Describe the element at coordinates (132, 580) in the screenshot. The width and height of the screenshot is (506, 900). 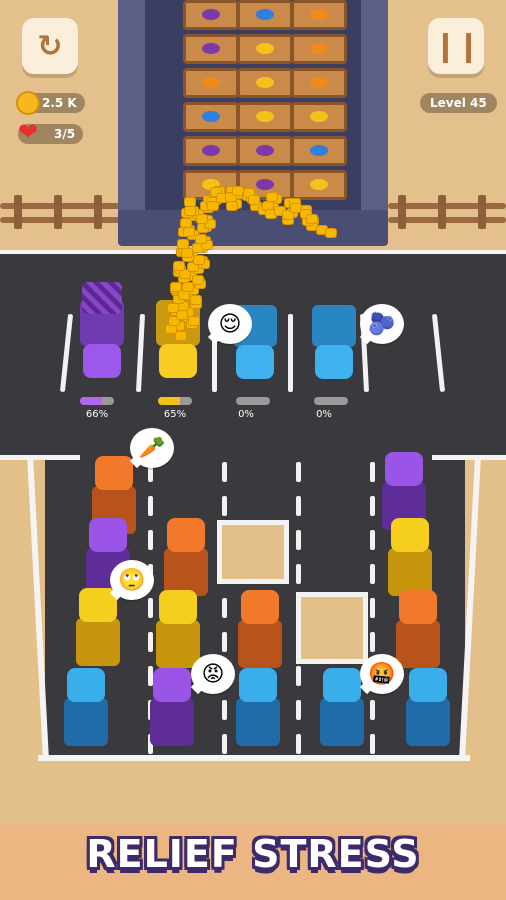
I see `eyeroll-emoji-bubble: 🙄` at that location.